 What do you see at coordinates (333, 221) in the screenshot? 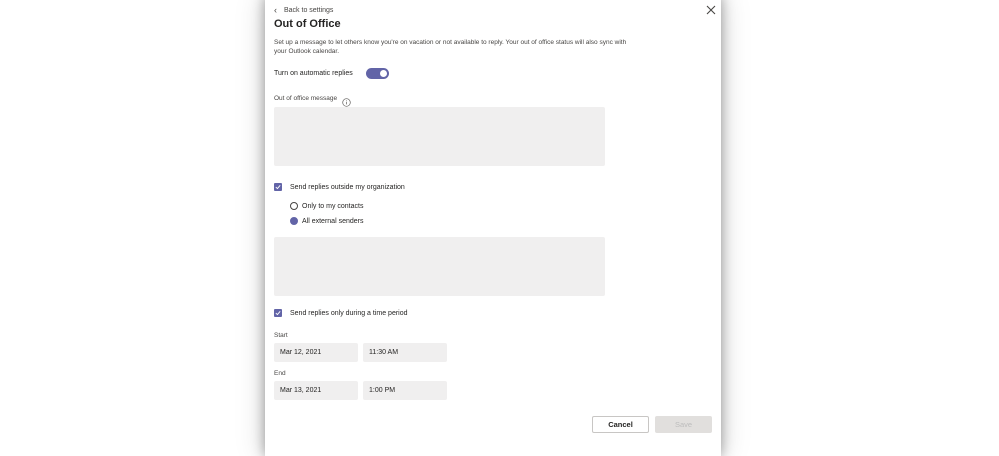
I see `radio-all-external-label: All external senders` at bounding box center [333, 221].